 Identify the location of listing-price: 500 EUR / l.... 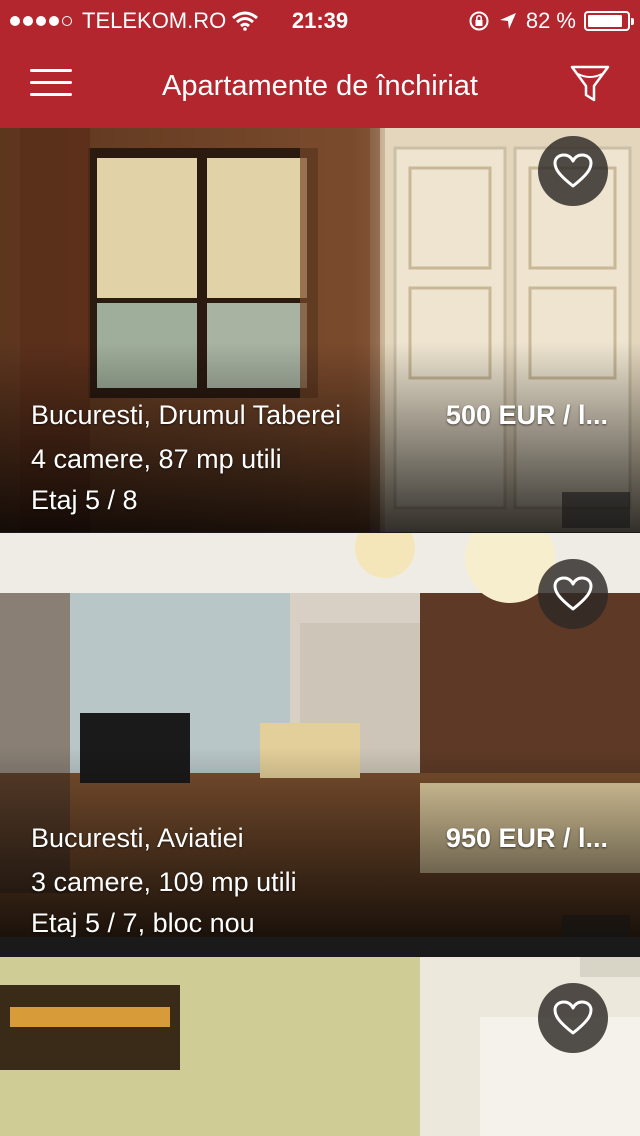
(526, 415).